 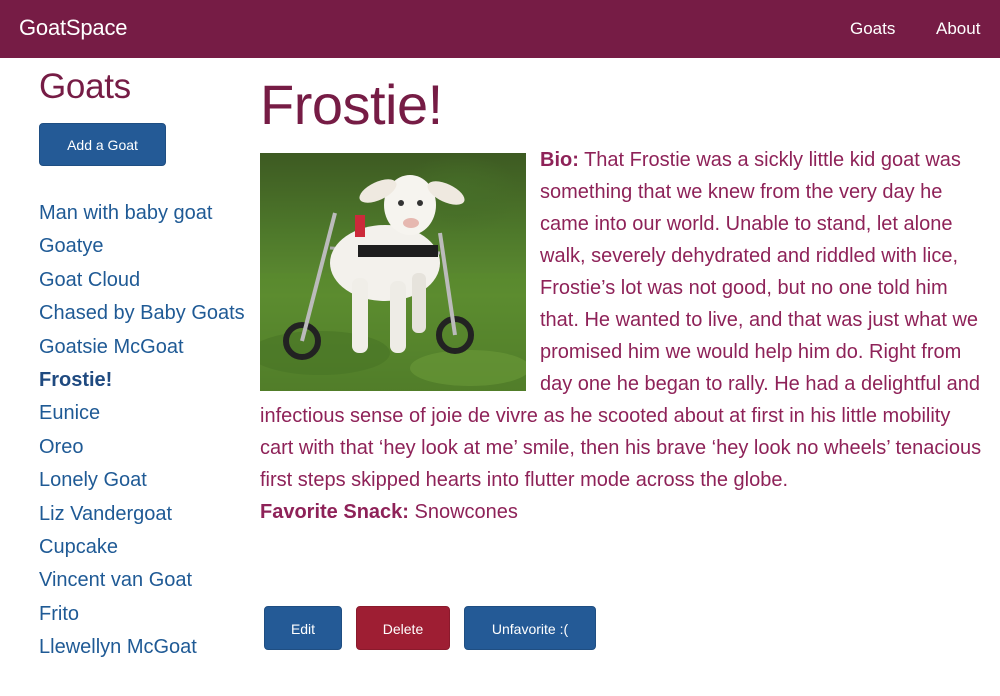 What do you see at coordinates (624, 512) in the screenshot?
I see `favorite-snack: Favorite Snack: Snowcones` at bounding box center [624, 512].